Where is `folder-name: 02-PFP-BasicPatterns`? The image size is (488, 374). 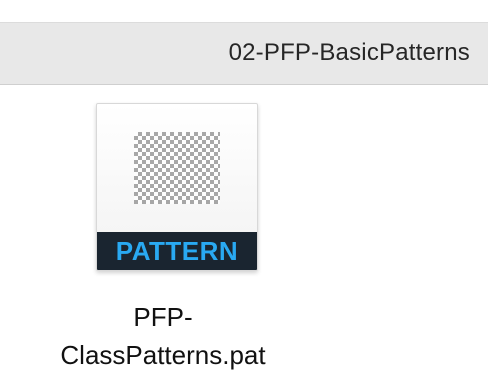
folder-name: 02-PFP-BasicPatterns is located at coordinates (349, 53).